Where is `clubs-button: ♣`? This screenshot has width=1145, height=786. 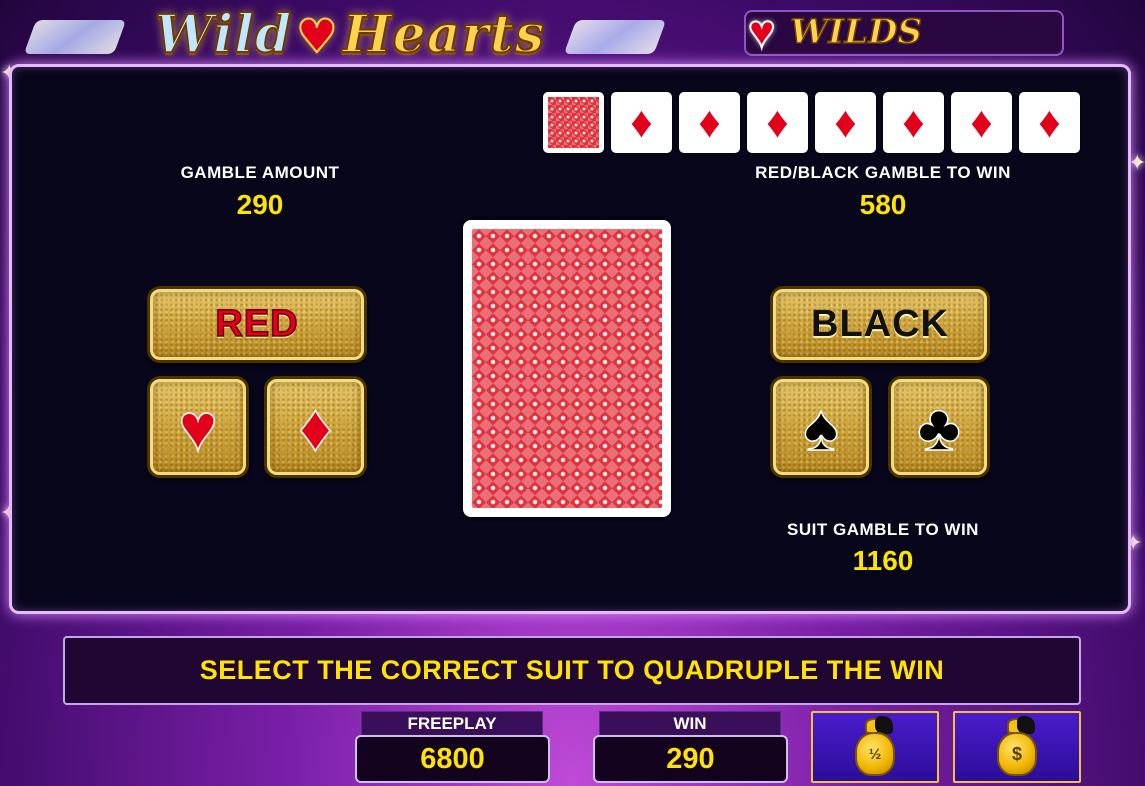 clubs-button: ♣ is located at coordinates (939, 427).